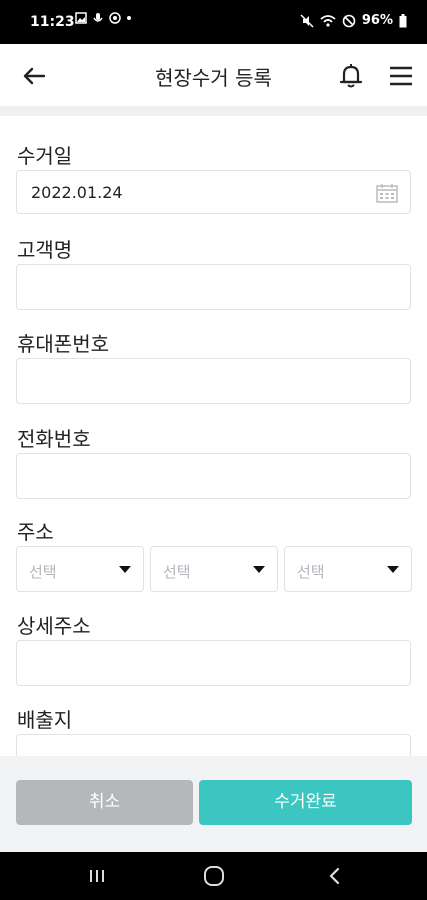 Image resolution: width=427 pixels, height=900 pixels. I want to click on mobile-input, so click(213, 381).